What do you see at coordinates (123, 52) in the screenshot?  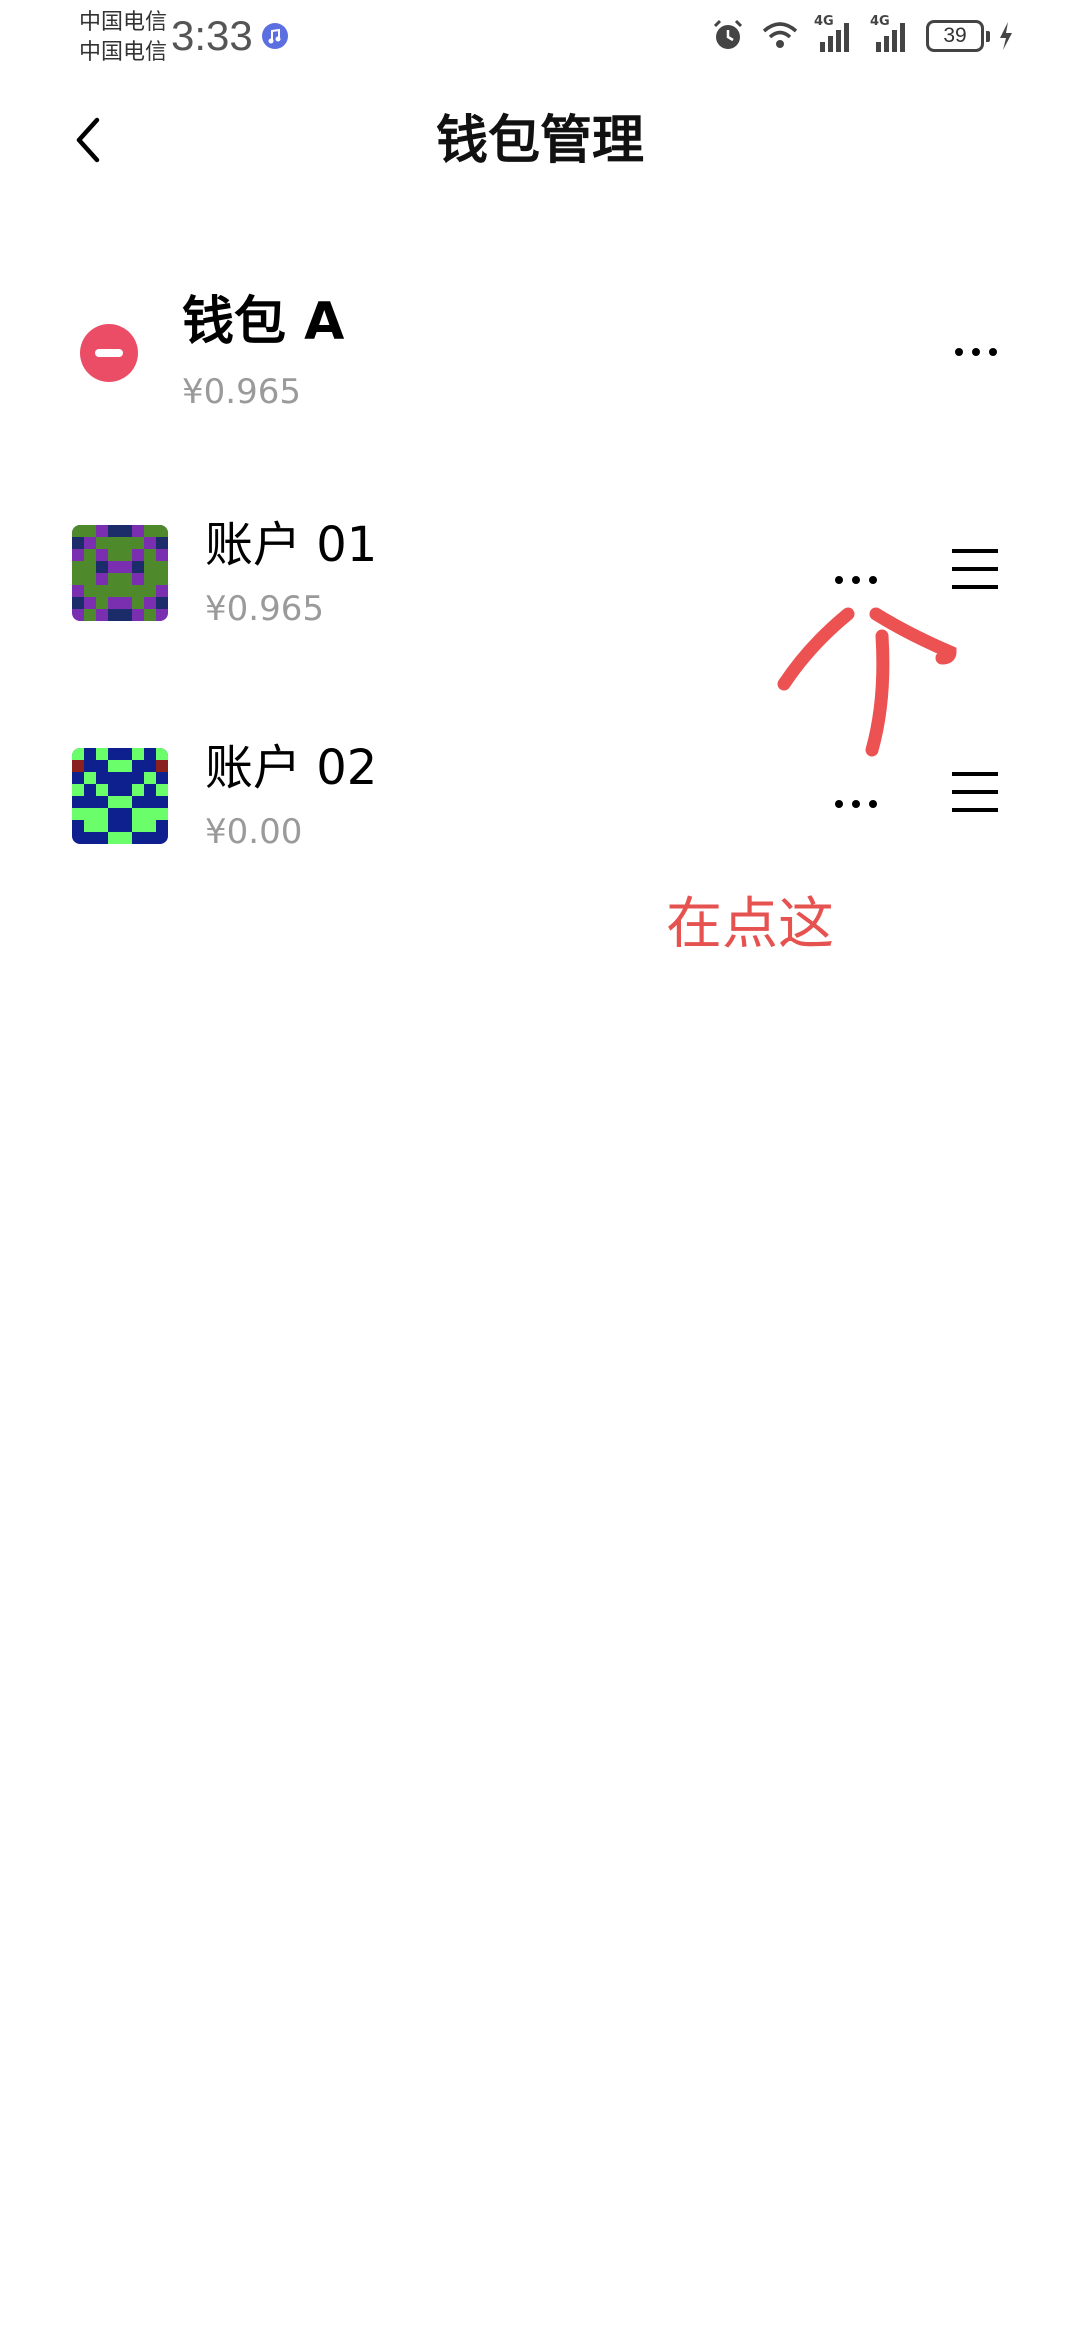 I see `carrier-2: 中国电信` at bounding box center [123, 52].